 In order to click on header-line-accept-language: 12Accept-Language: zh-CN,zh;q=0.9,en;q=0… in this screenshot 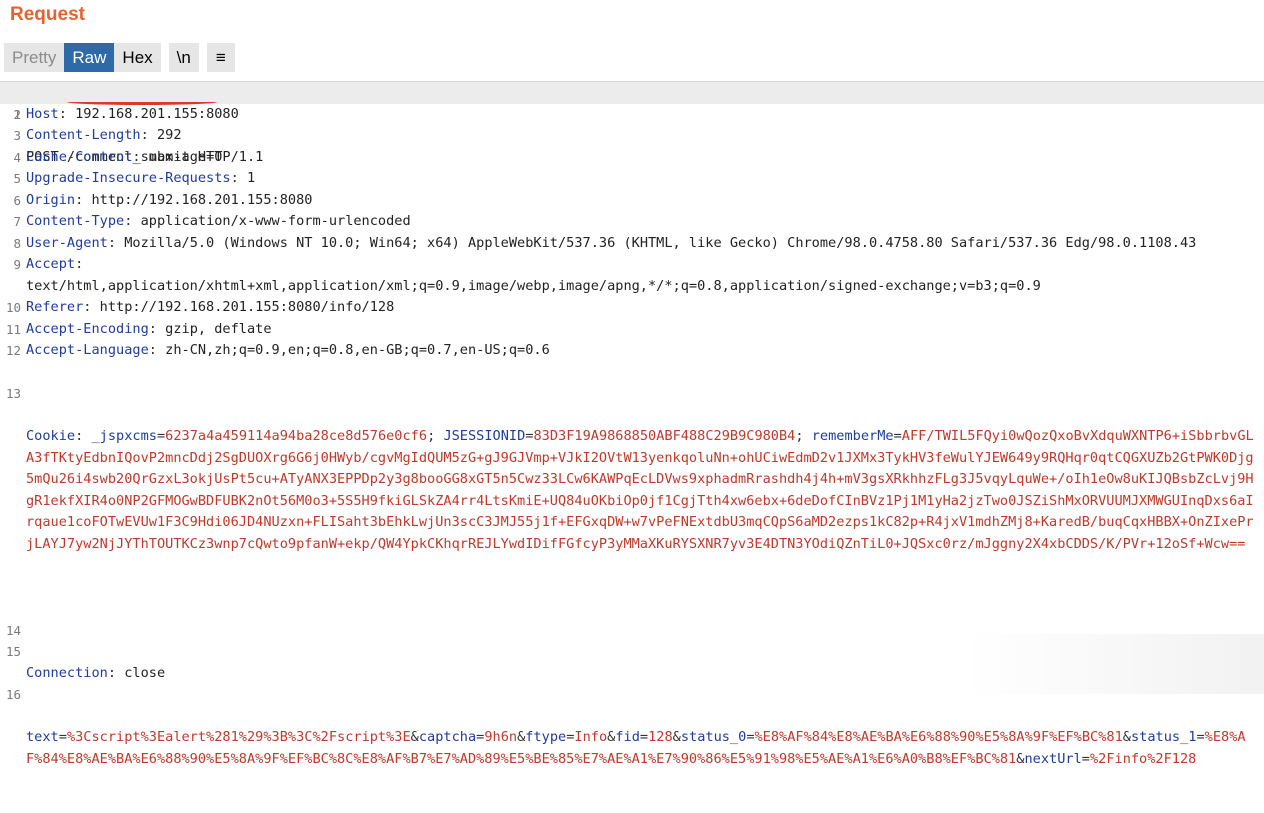, I will do `click(632, 351)`.